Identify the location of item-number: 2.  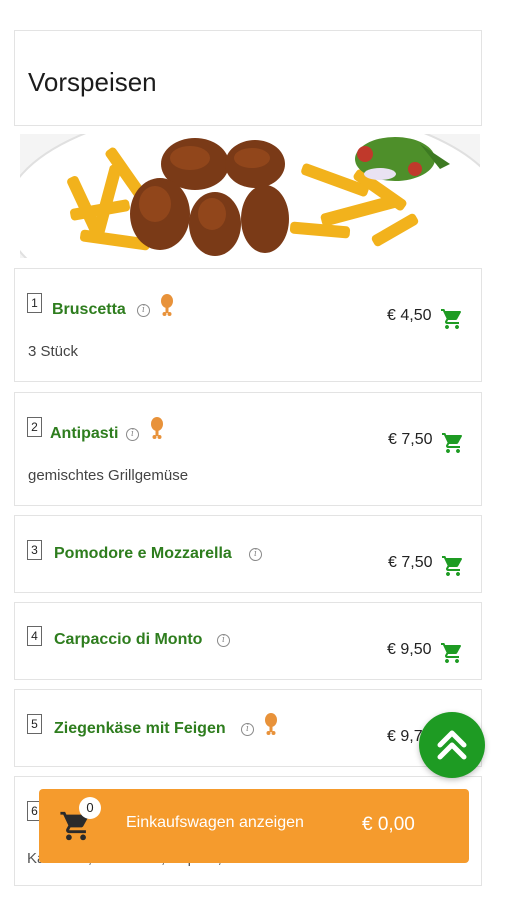
(34, 427).